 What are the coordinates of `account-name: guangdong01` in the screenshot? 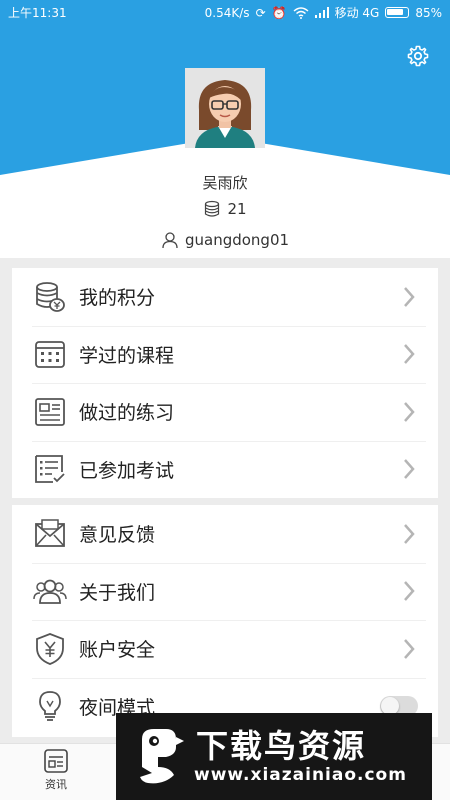 It's located at (237, 240).